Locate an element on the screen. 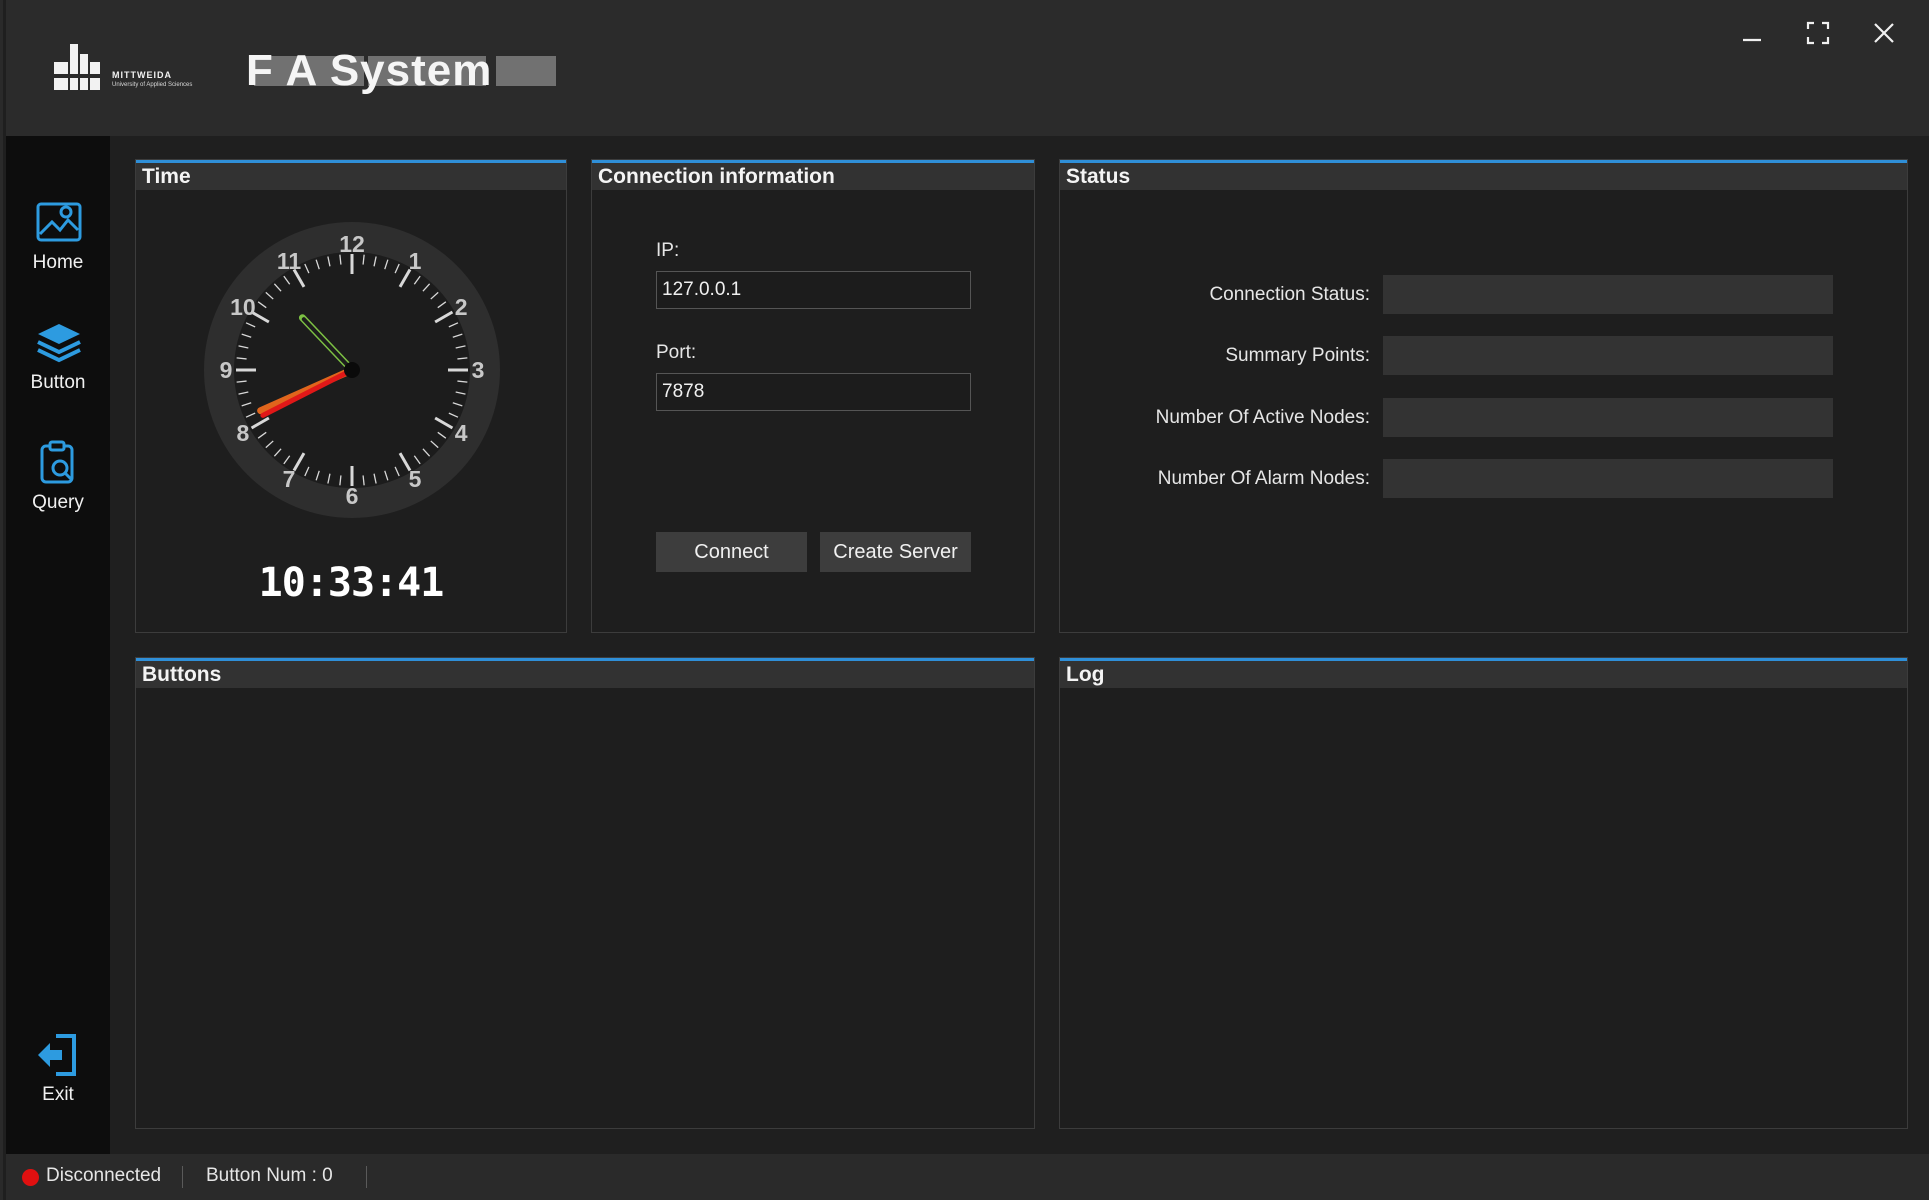 This screenshot has height=1200, width=1929. ip-label: IP: is located at coordinates (668, 250).